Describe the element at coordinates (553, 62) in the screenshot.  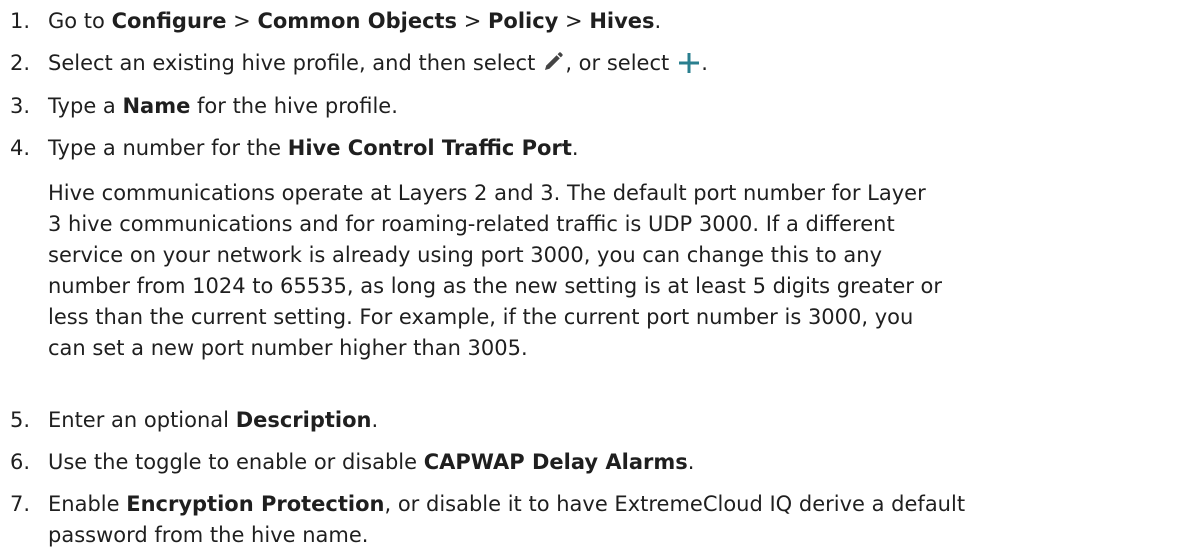
I see `pencil-icon` at that location.